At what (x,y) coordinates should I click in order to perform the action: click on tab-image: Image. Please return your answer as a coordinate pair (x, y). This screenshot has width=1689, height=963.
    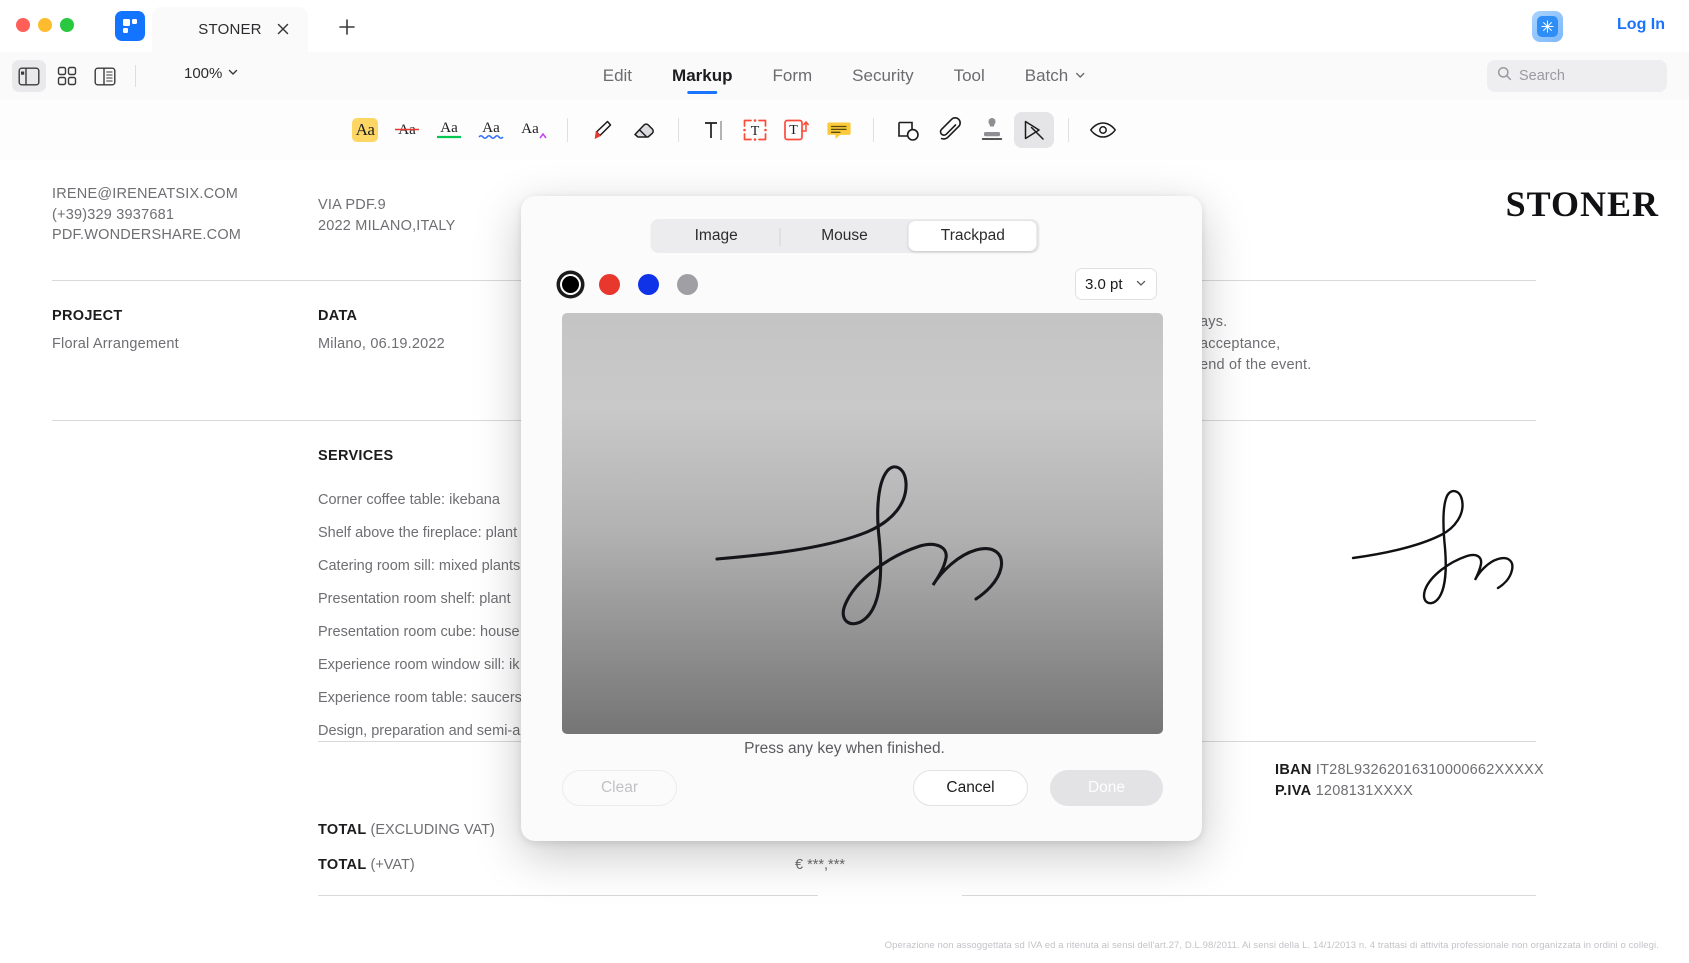
    Looking at the image, I should click on (716, 236).